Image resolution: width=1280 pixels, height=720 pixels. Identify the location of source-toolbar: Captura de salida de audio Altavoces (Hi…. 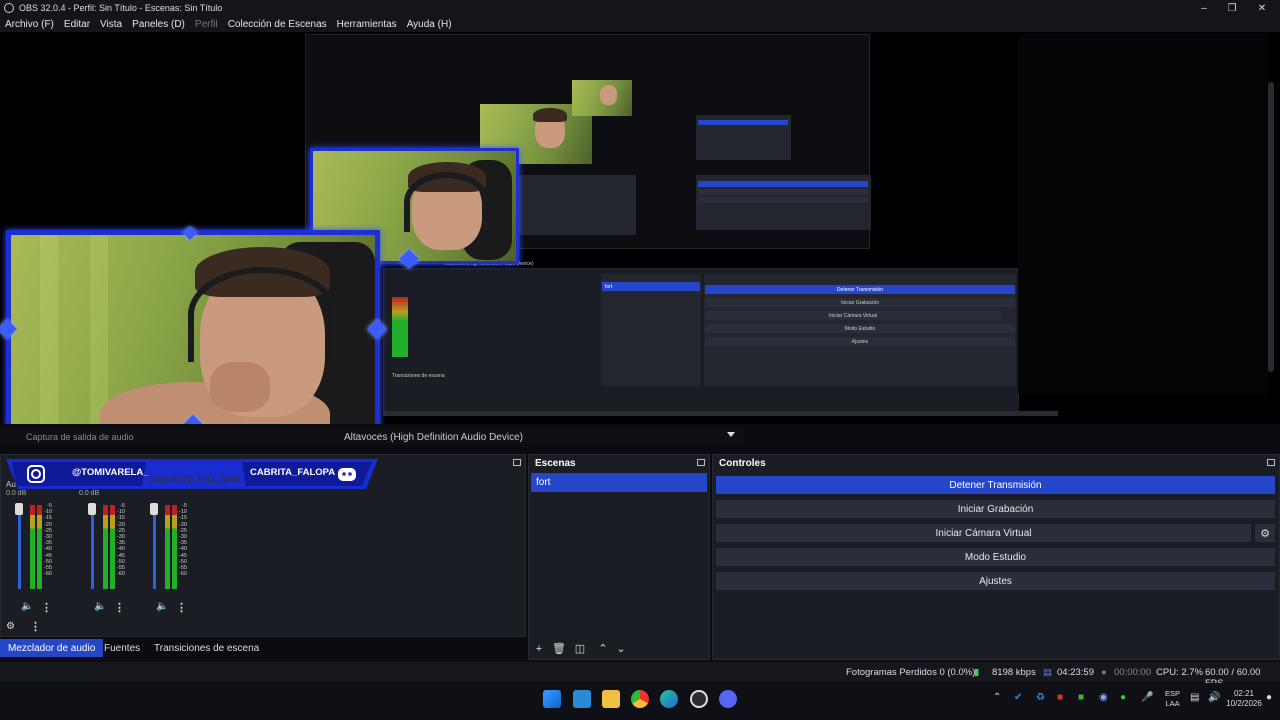
(372, 436).